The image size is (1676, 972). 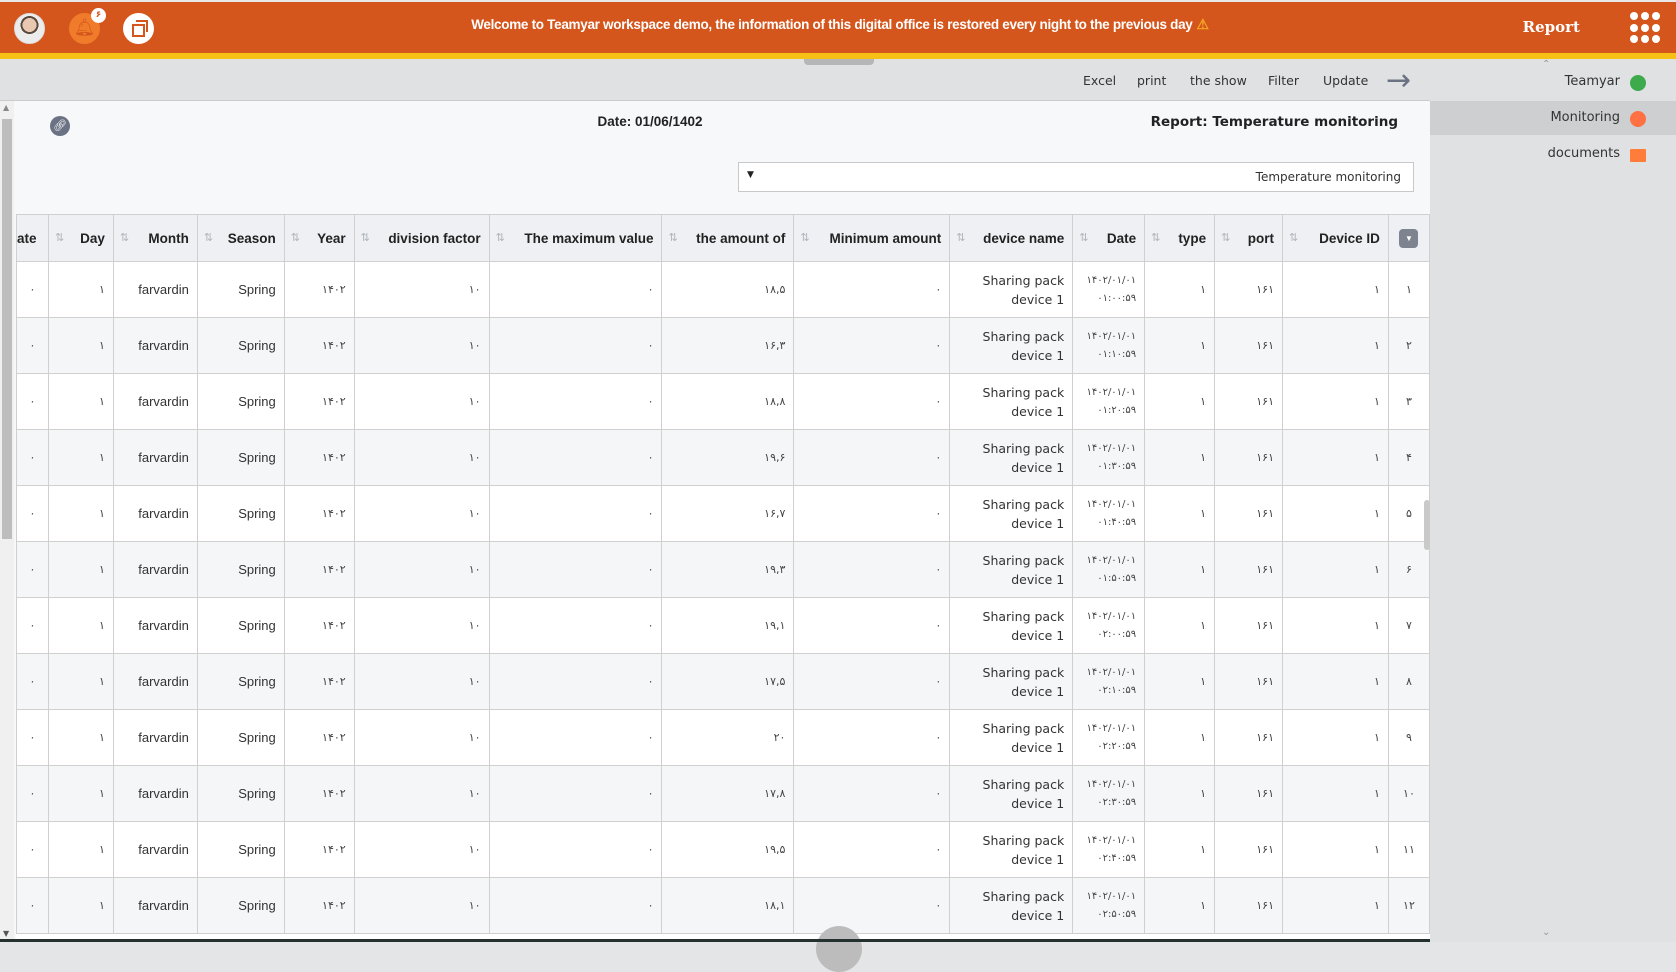 What do you see at coordinates (1109, 569) in the screenshot?
I see `cell-date: ۱۴۰۲/۰۱/۰۱ ۰۱:۵۰:۵۹` at bounding box center [1109, 569].